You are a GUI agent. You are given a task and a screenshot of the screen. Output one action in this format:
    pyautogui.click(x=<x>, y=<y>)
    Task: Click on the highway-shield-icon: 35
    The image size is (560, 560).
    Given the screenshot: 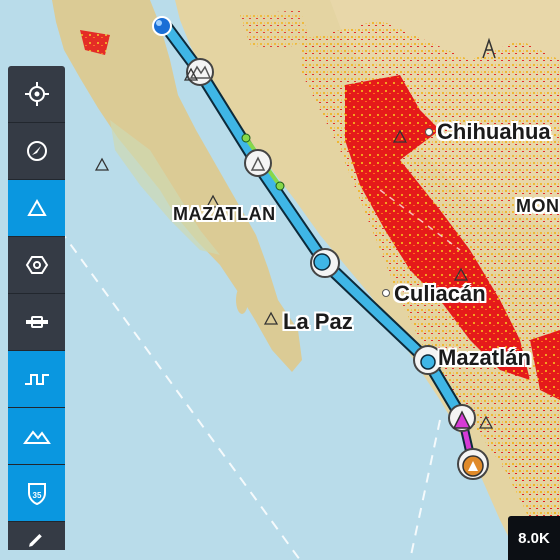 What is the action you would take?
    pyautogui.click(x=36, y=494)
    